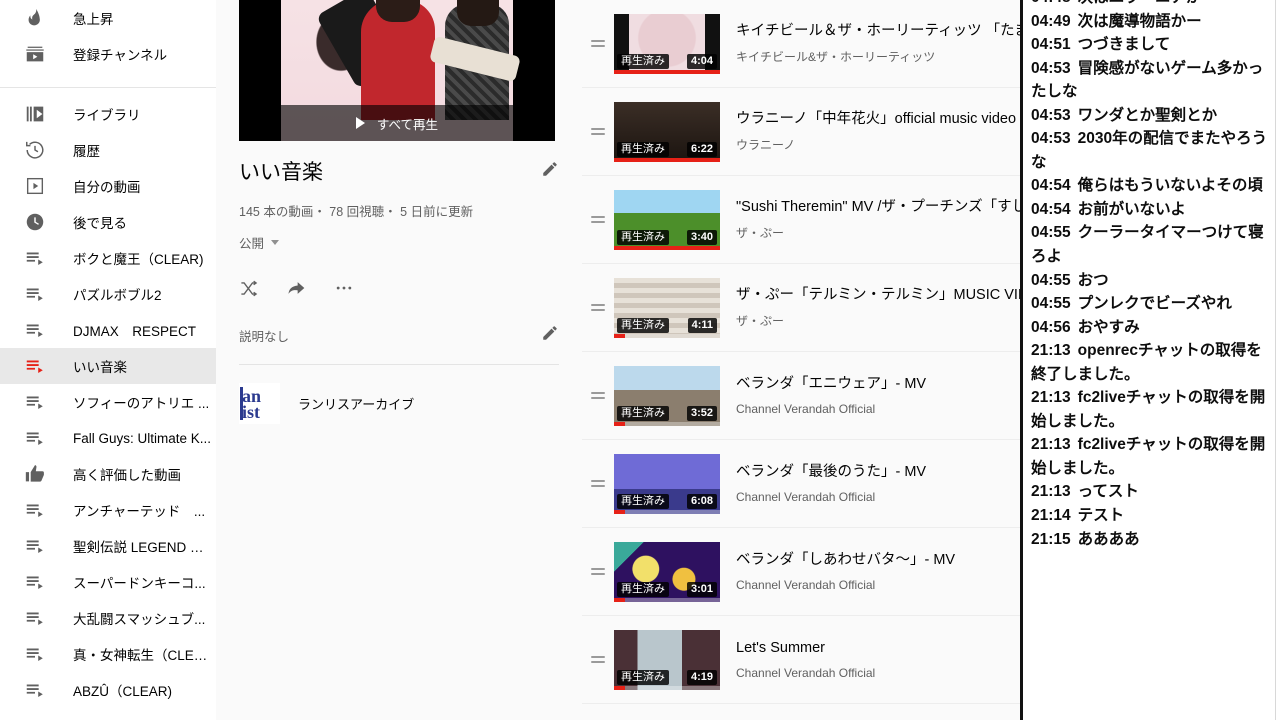 The image size is (1280, 720). What do you see at coordinates (1152, 80) in the screenshot?
I see `chat-message: 04:53 冒険感がないゲーム多かったしな` at bounding box center [1152, 80].